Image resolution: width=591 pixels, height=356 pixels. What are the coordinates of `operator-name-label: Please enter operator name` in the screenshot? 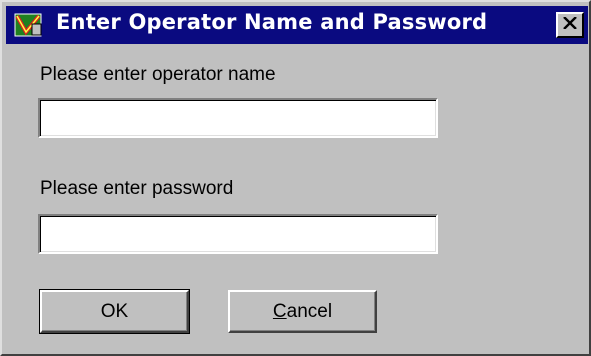 It's located at (158, 74).